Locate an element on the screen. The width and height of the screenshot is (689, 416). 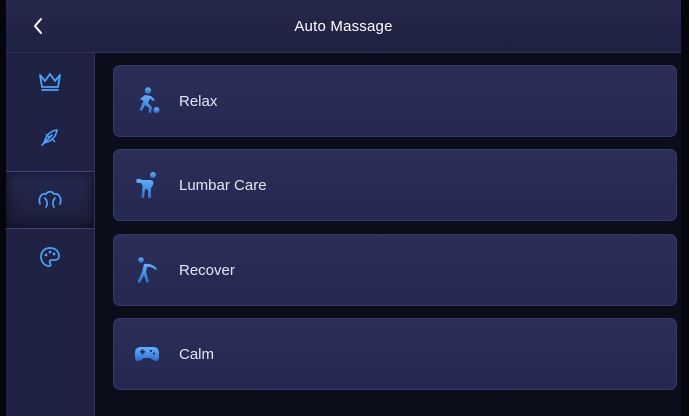
sidebar-item-premium is located at coordinates (50, 81).